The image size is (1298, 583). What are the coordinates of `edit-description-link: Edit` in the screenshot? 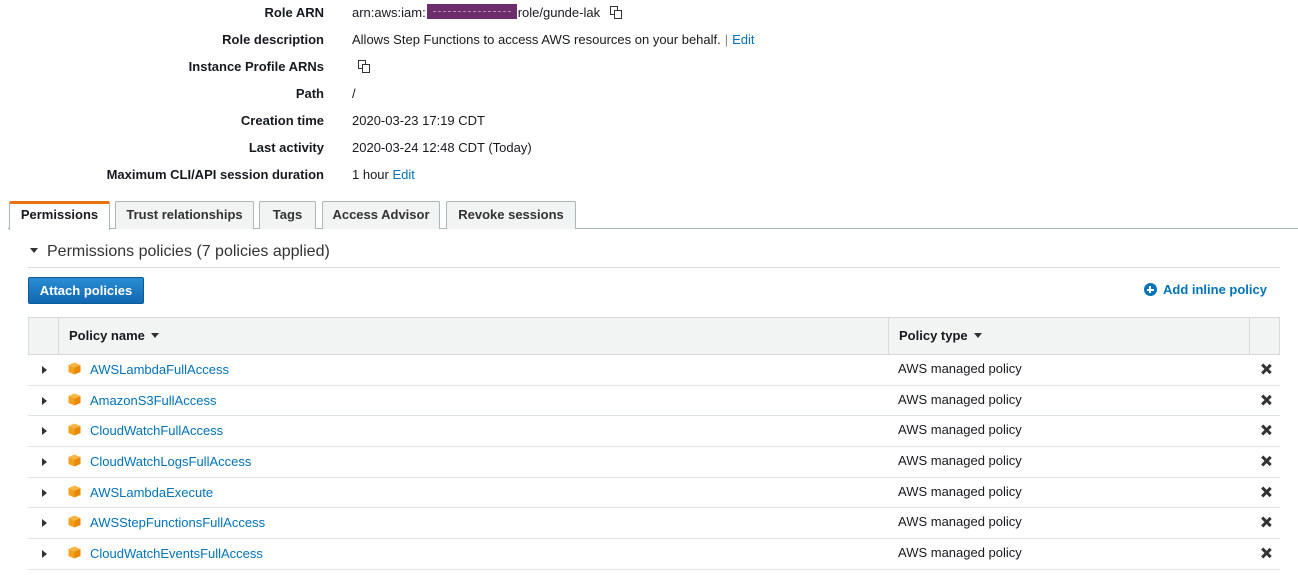 It's located at (743, 39).